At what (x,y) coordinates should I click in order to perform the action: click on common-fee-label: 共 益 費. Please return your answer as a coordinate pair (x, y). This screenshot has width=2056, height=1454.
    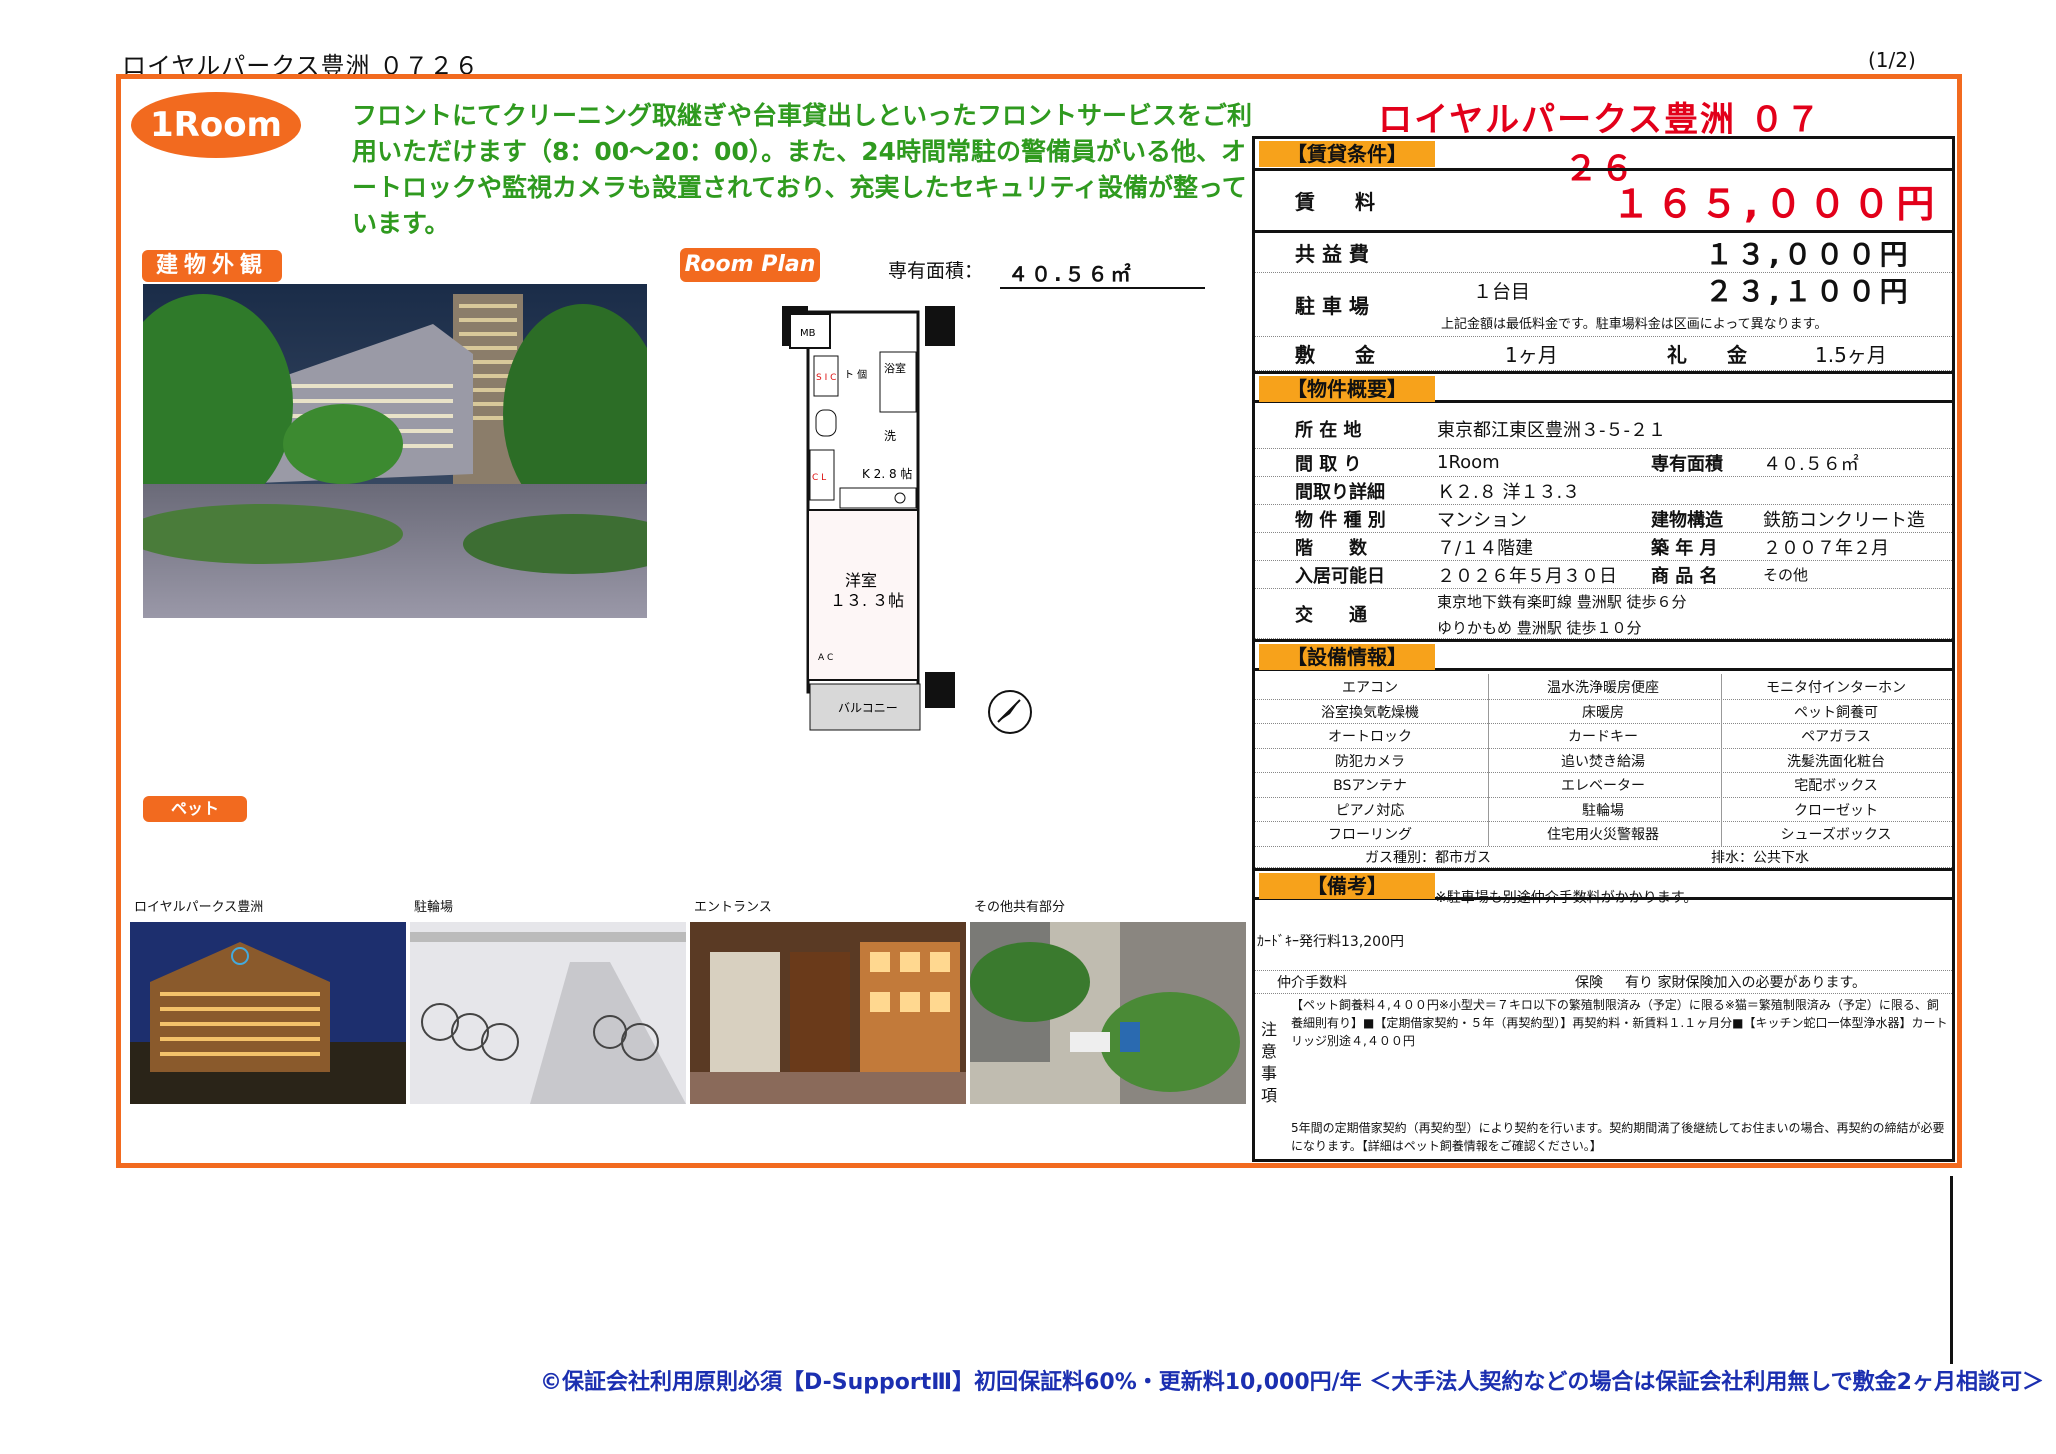
    Looking at the image, I should click on (1332, 254).